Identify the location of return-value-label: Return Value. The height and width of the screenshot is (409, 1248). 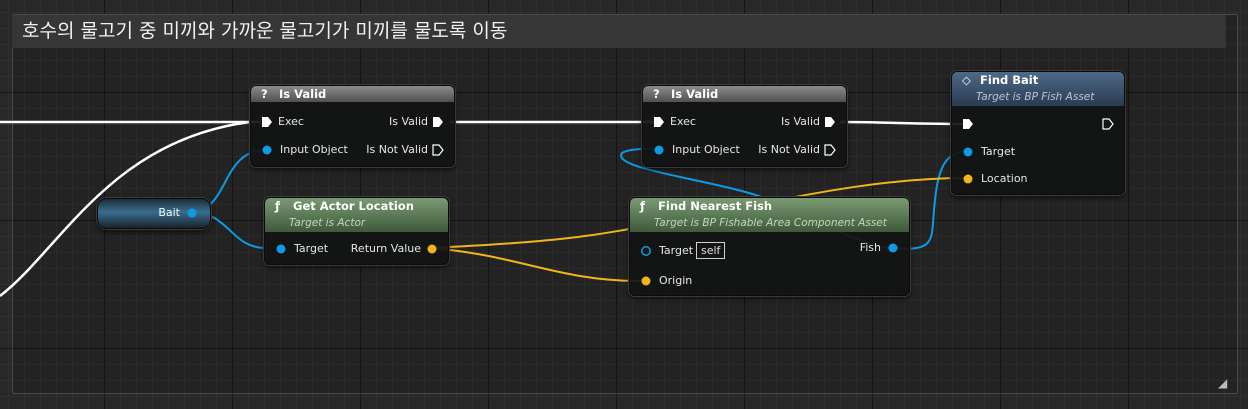
(385, 248).